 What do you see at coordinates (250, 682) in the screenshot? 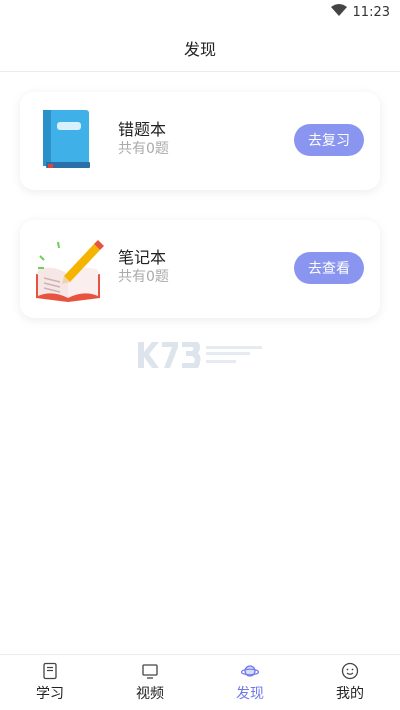
I see `tab-discover: 发现` at bounding box center [250, 682].